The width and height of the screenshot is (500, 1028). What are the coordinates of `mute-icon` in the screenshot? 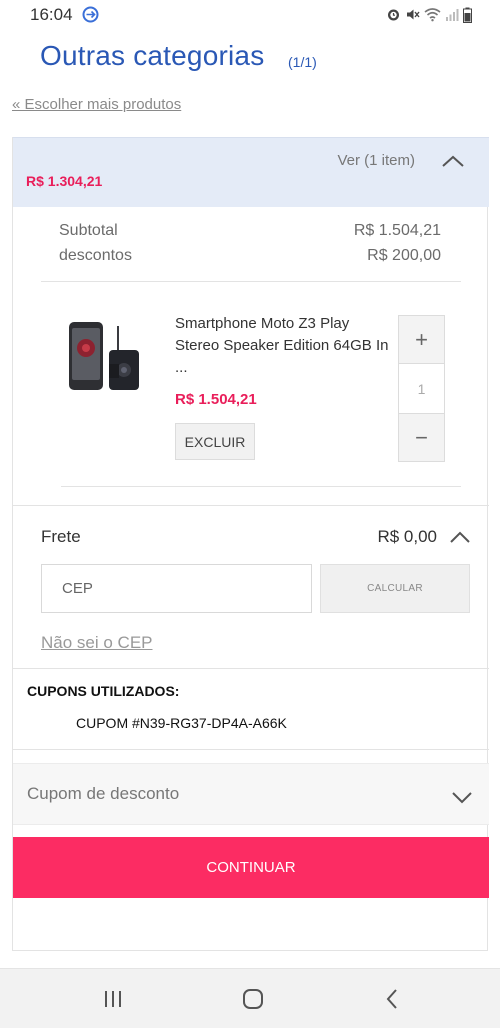 It's located at (413, 14).